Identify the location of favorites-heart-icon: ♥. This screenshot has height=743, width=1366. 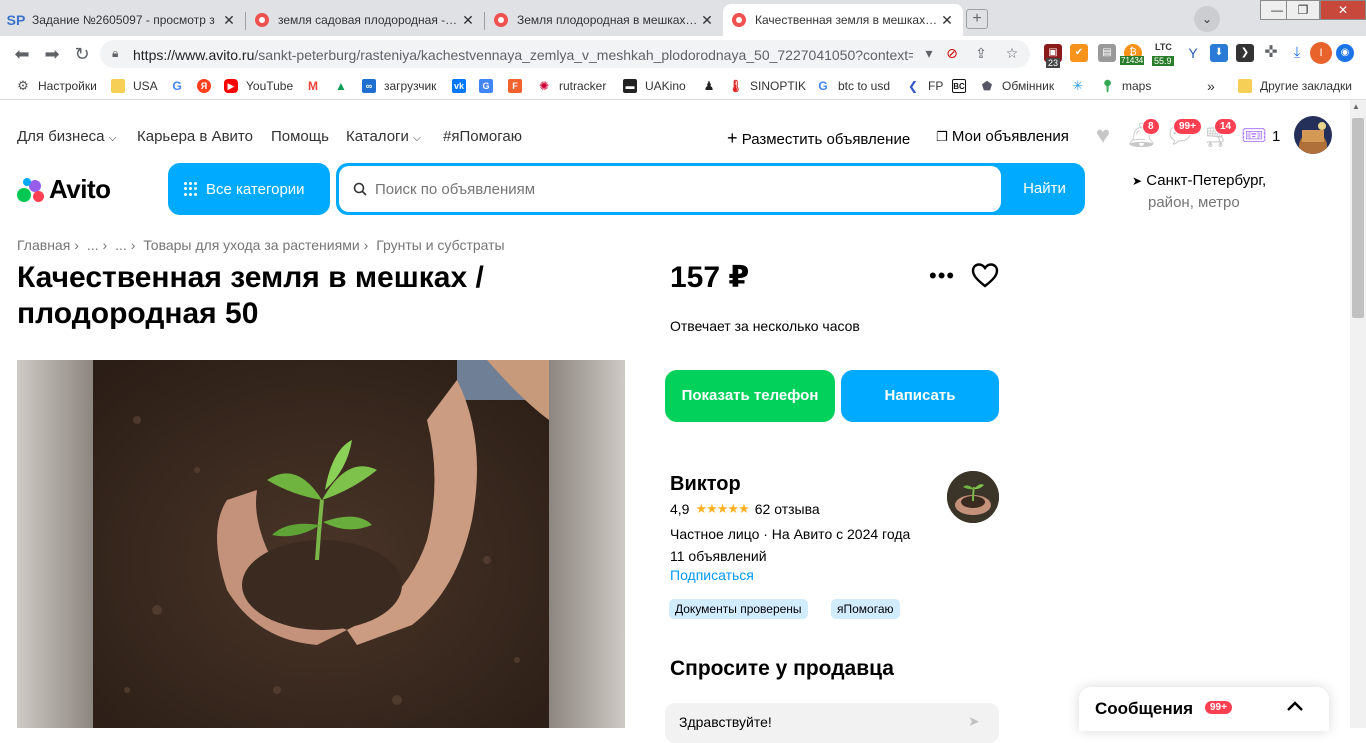
(1103, 136).